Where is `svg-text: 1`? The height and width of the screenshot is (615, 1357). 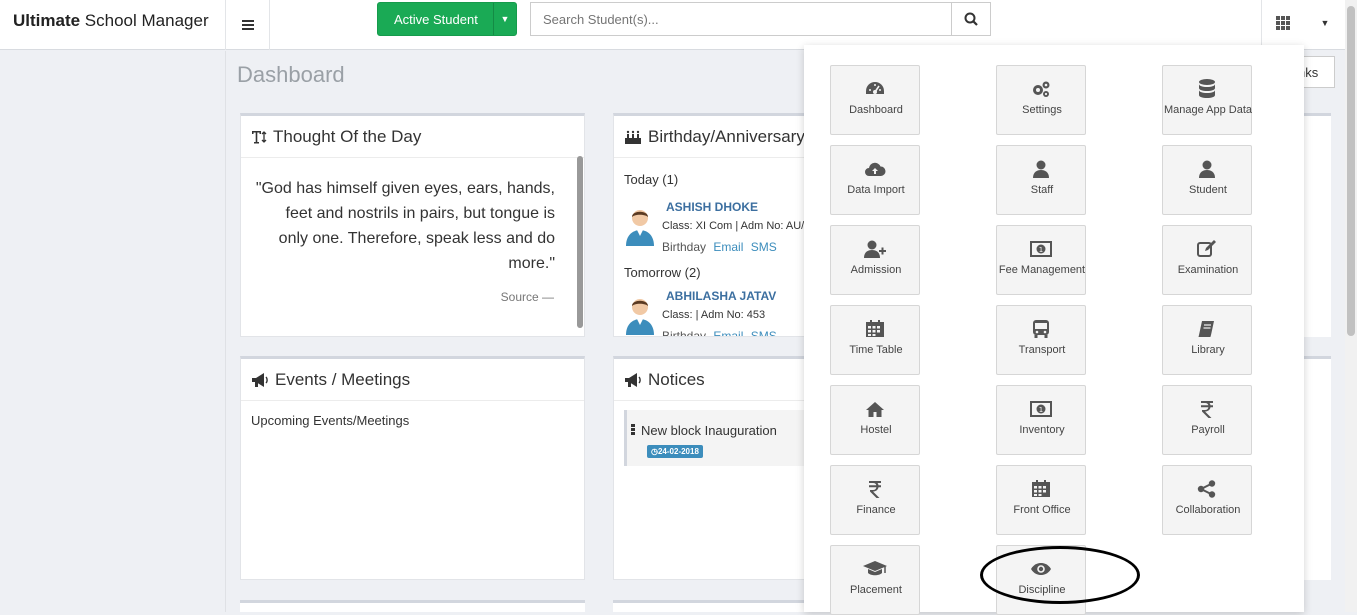 svg-text: 1 is located at coordinates (1041, 410).